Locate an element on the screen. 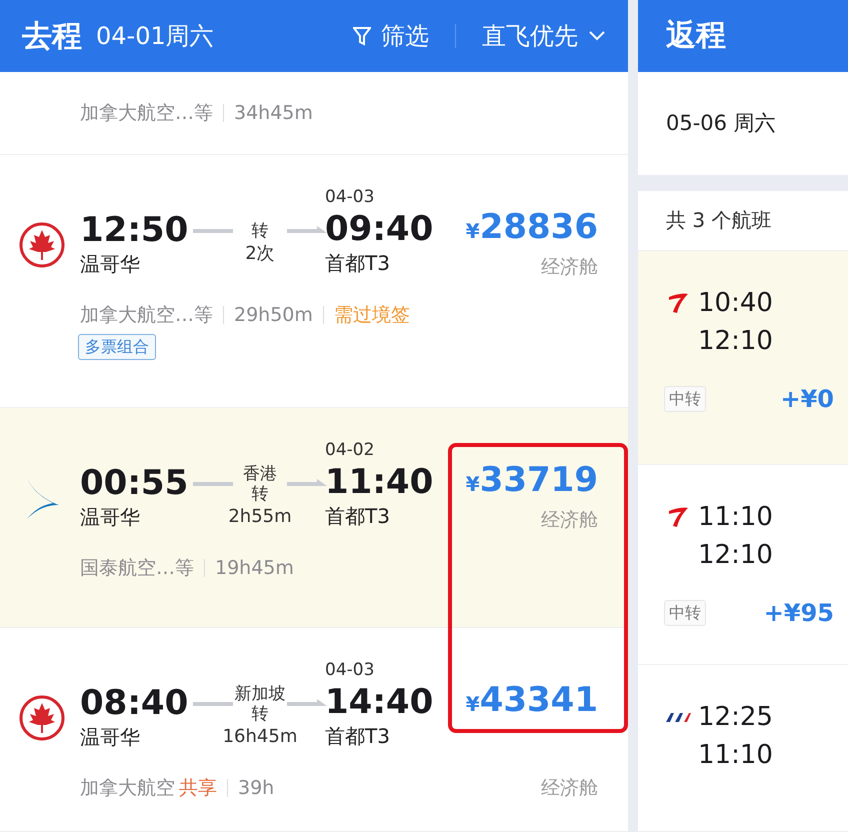 The width and height of the screenshot is (848, 832). airline-name: 国泰航空…等 is located at coordinates (137, 568).